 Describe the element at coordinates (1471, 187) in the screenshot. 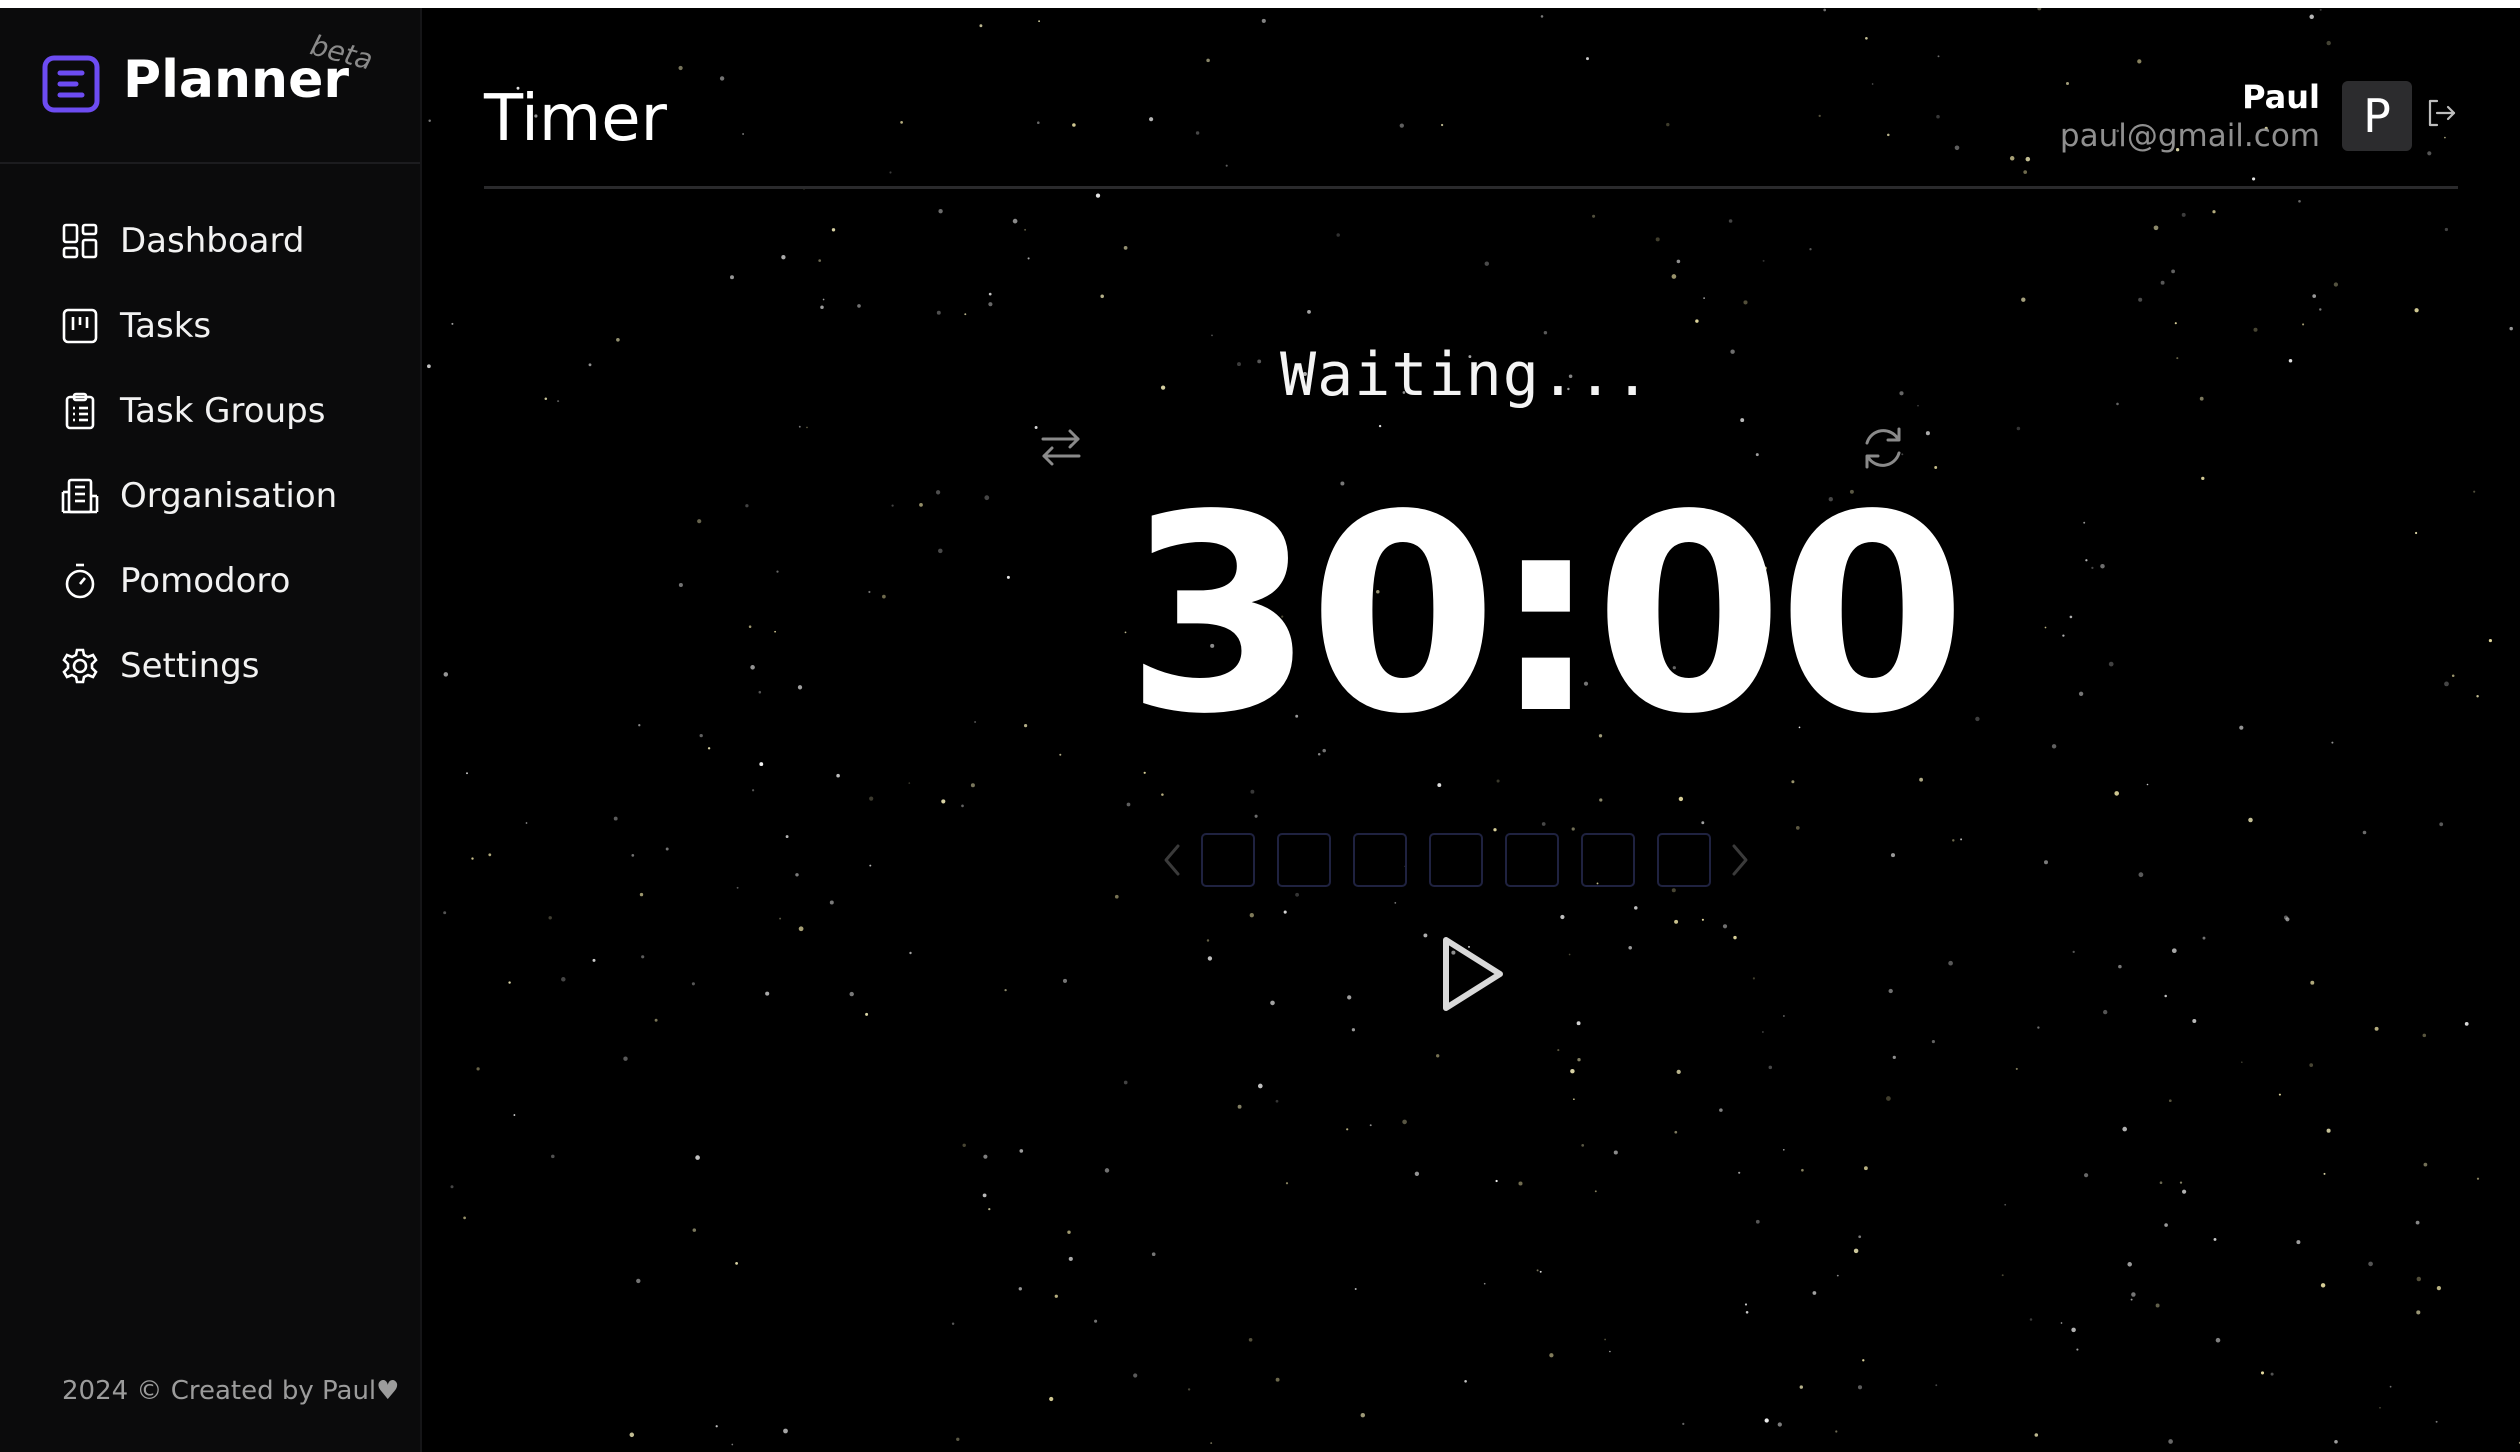

I see `header-divider` at that location.